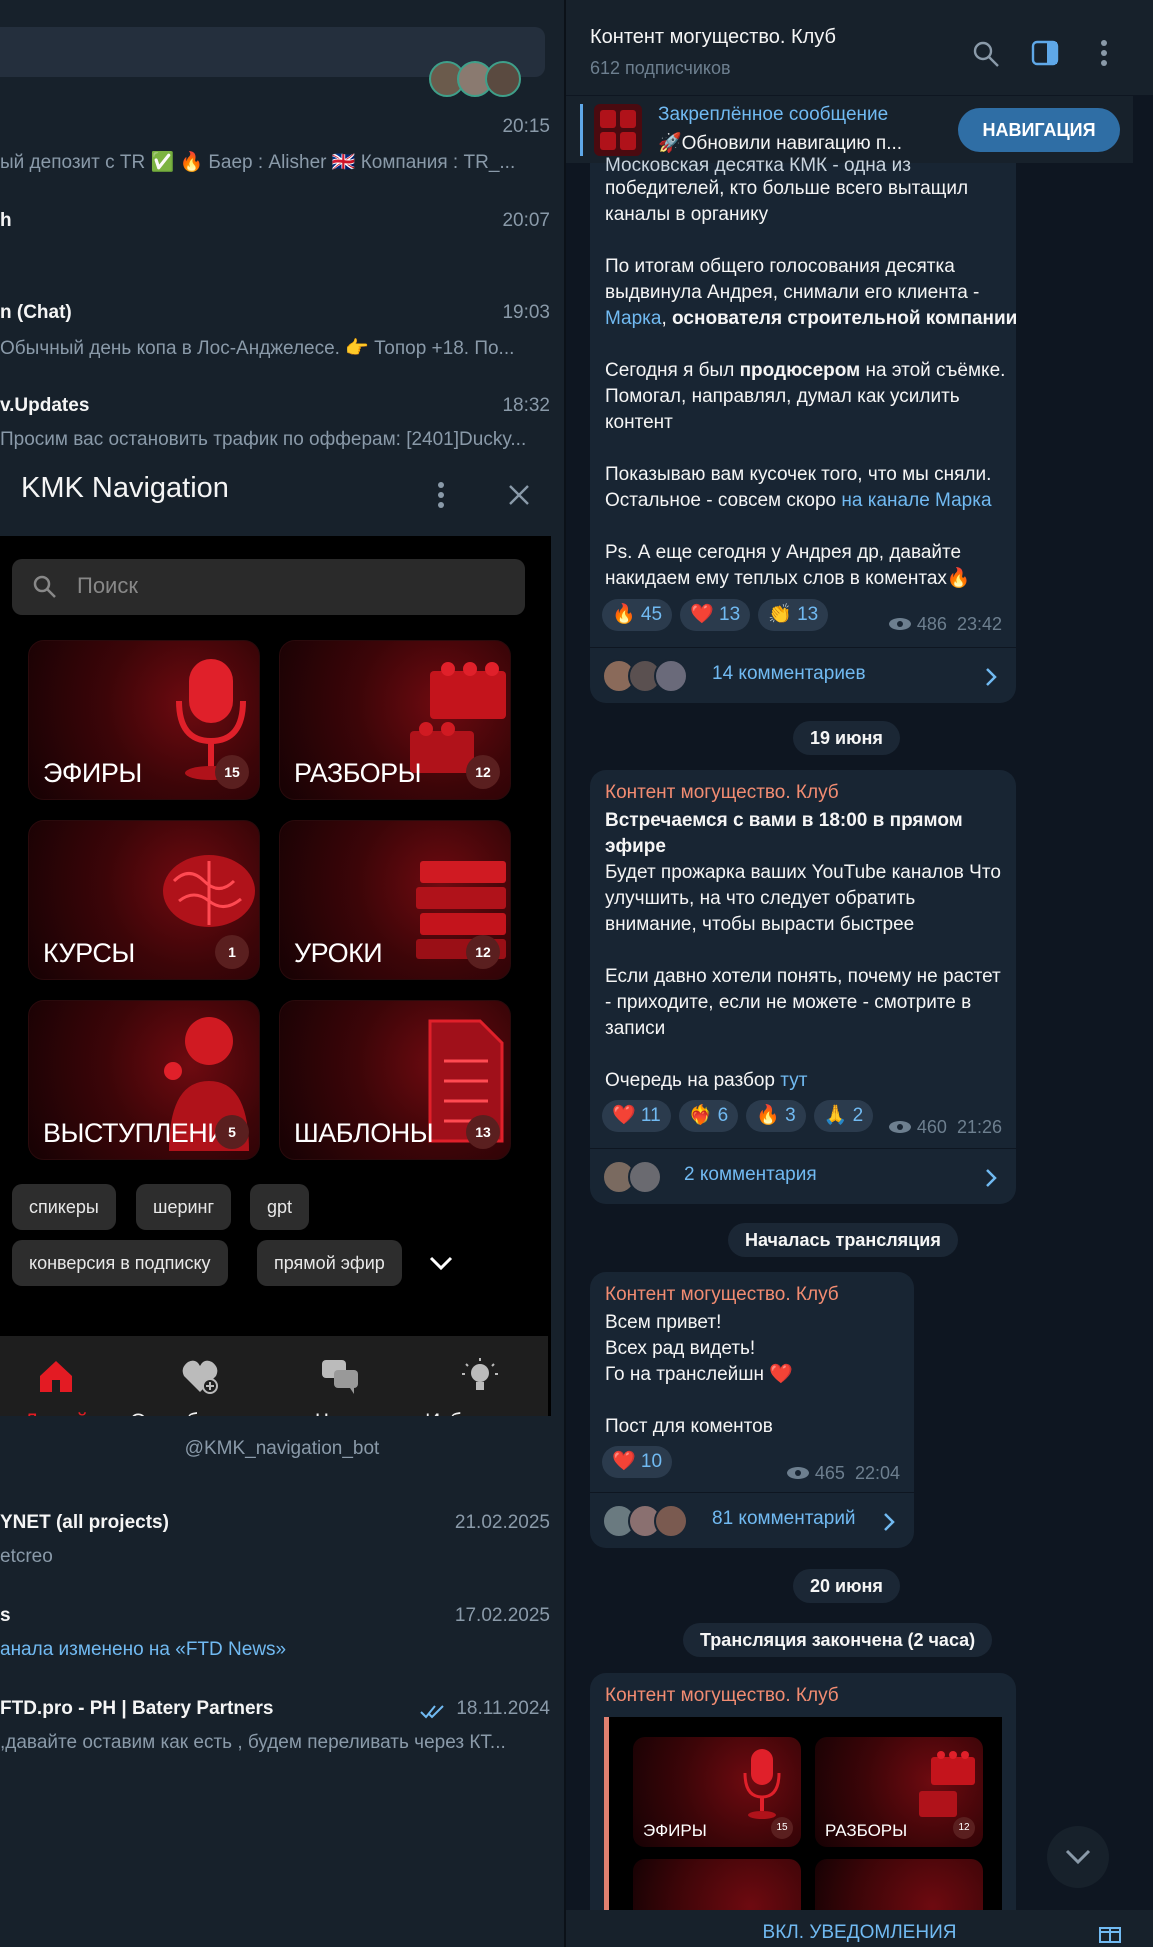 The image size is (1153, 1947). I want to click on reactions-row: 🔥 45 ❤️ 13 👏 13, so click(715, 615).